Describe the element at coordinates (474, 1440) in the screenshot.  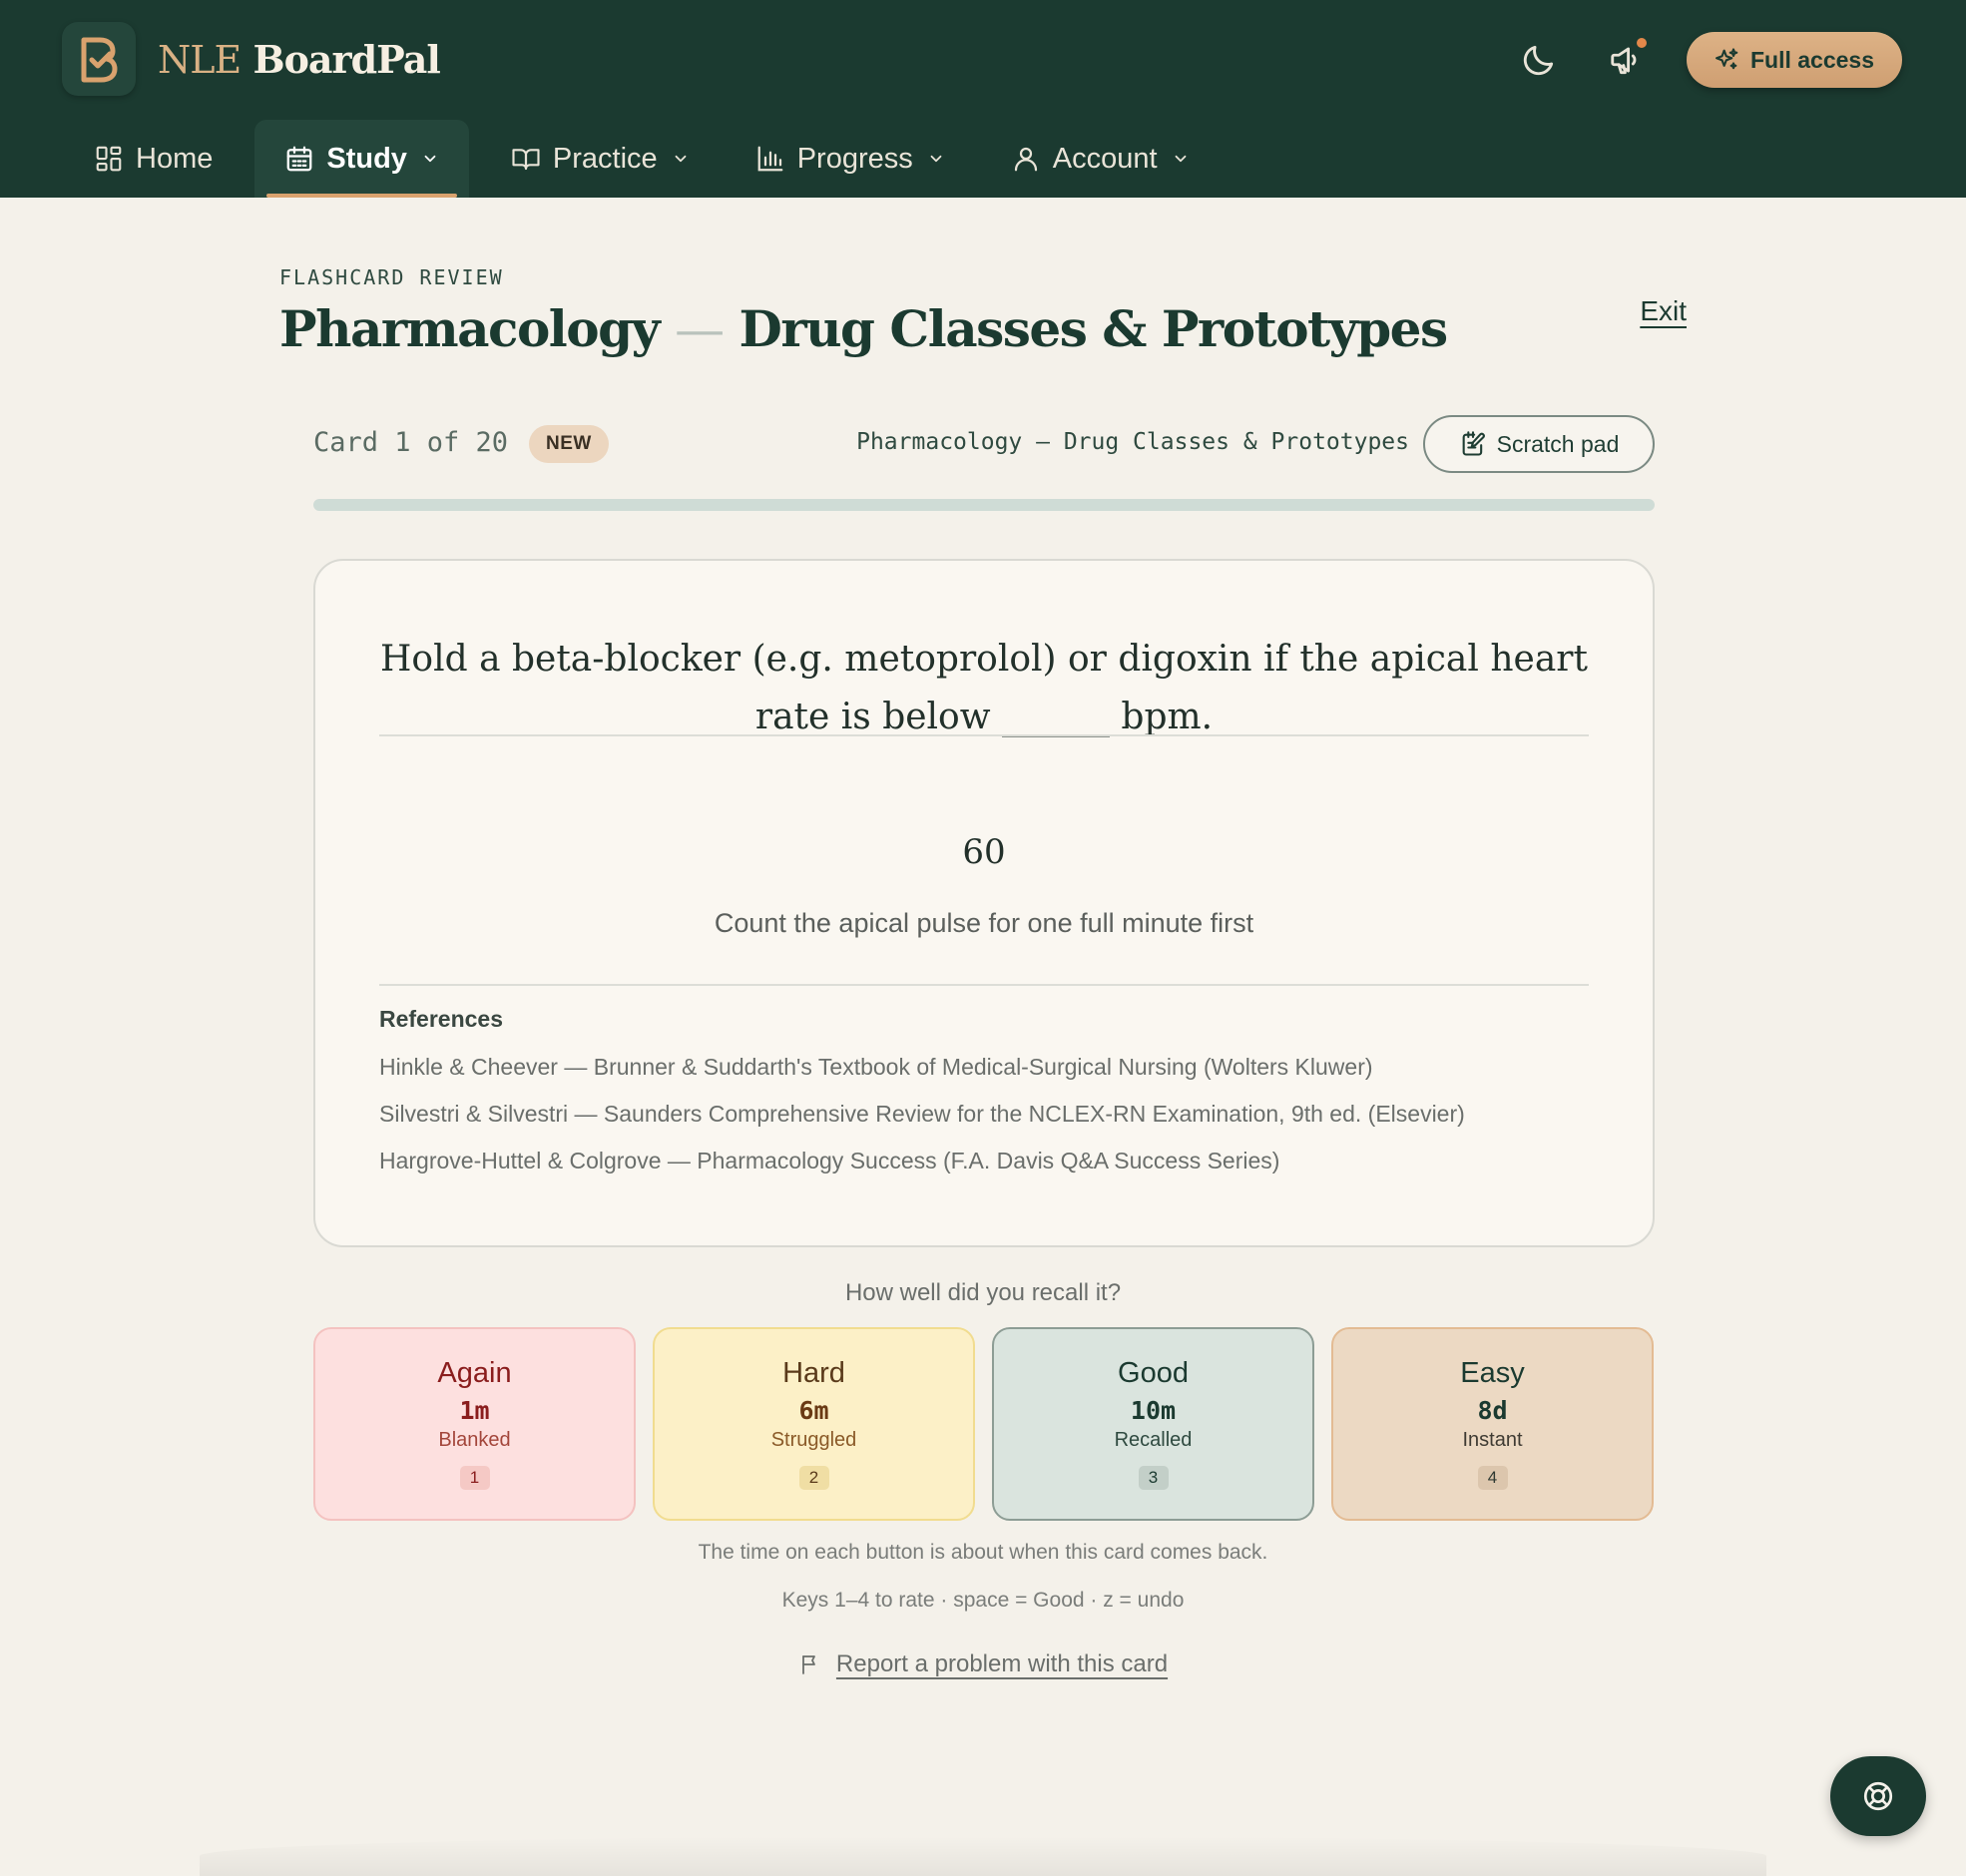
I see `rate-description: Blanked` at that location.